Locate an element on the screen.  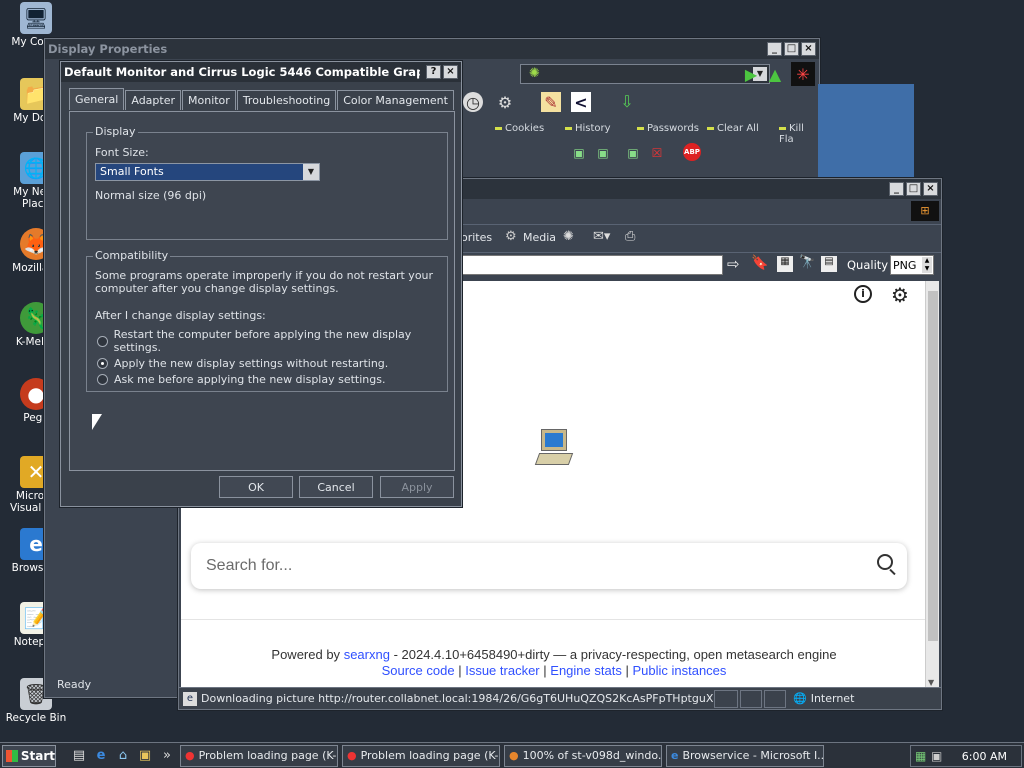
small-window-icon-2: ▣ is located at coordinates (603, 153).